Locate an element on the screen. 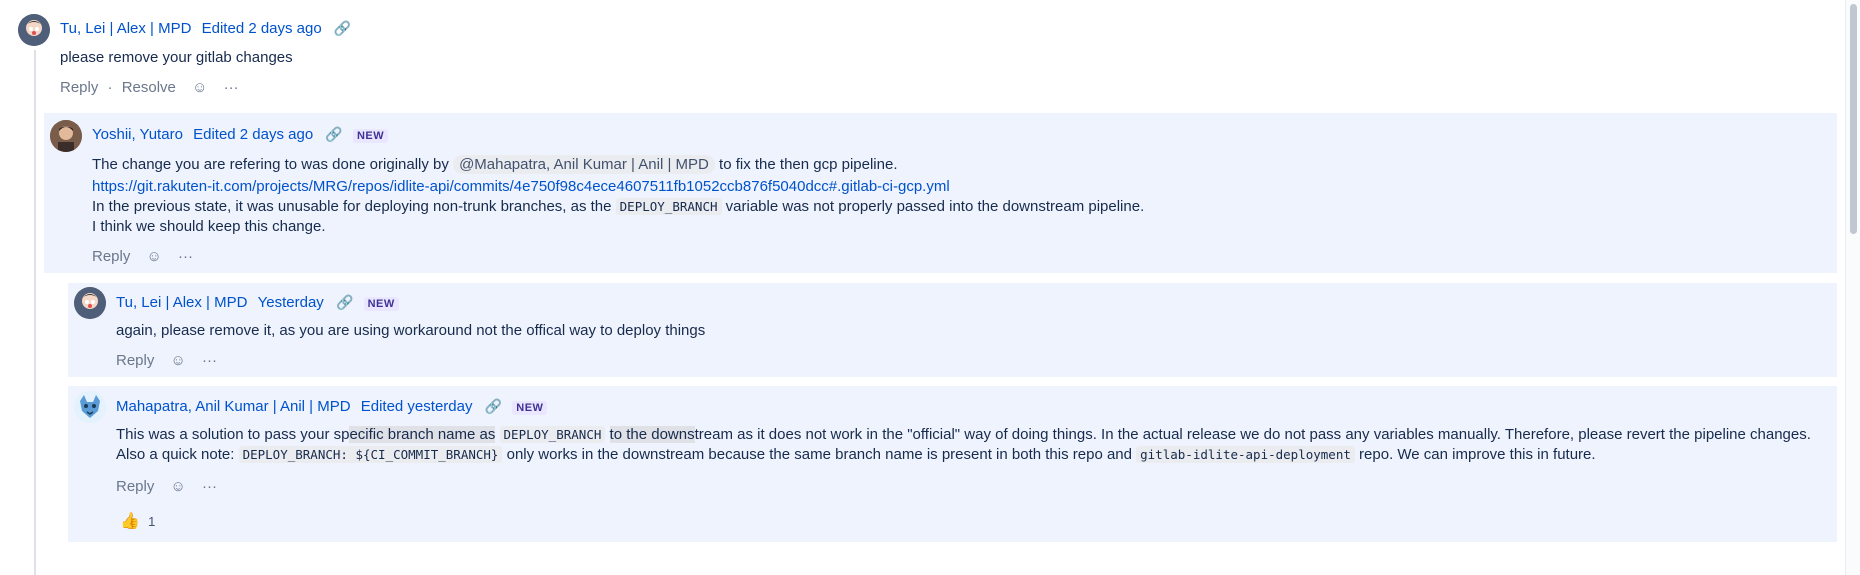 The image size is (1860, 575). edited-timestamp: Yesterday is located at coordinates (291, 302).